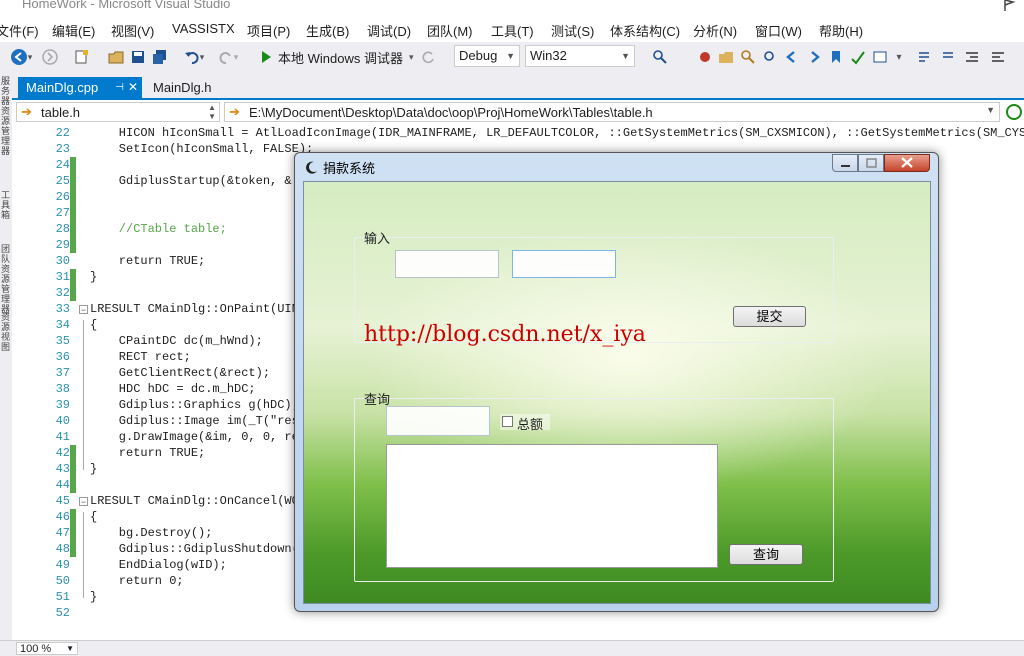 This screenshot has width=1024, height=656. I want to click on refresh-button, so click(428, 57).